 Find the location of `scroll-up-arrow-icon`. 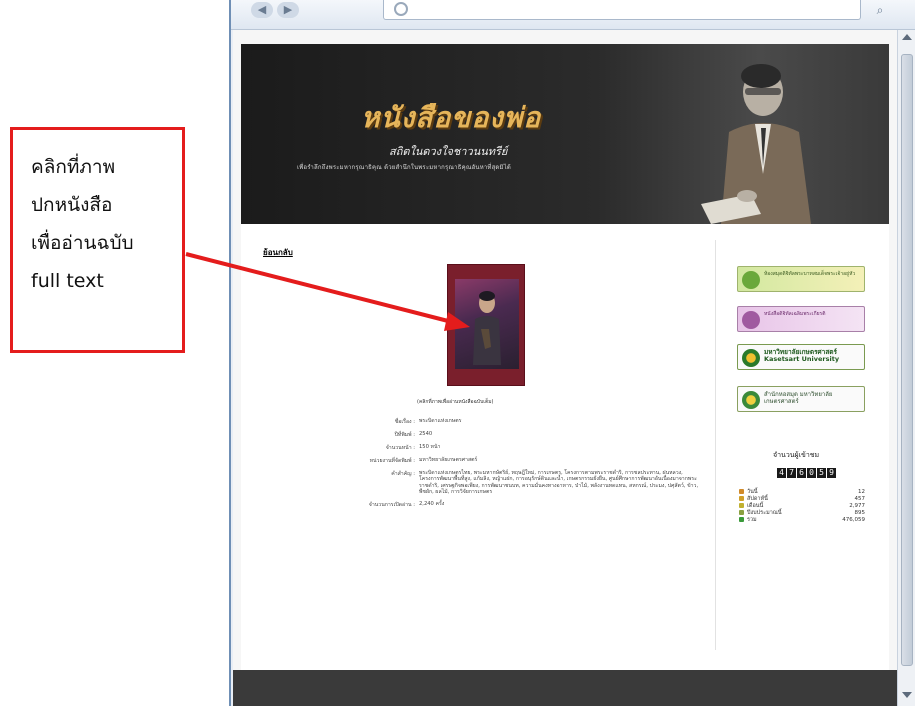

scroll-up-arrow-icon is located at coordinates (907, 37).